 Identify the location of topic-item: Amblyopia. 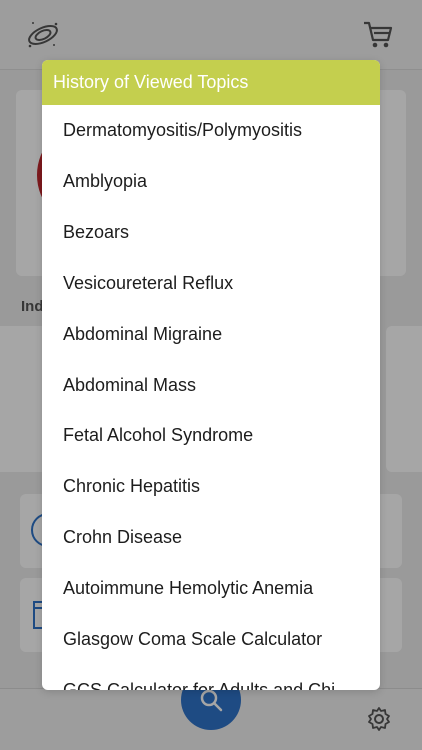
(211, 181).